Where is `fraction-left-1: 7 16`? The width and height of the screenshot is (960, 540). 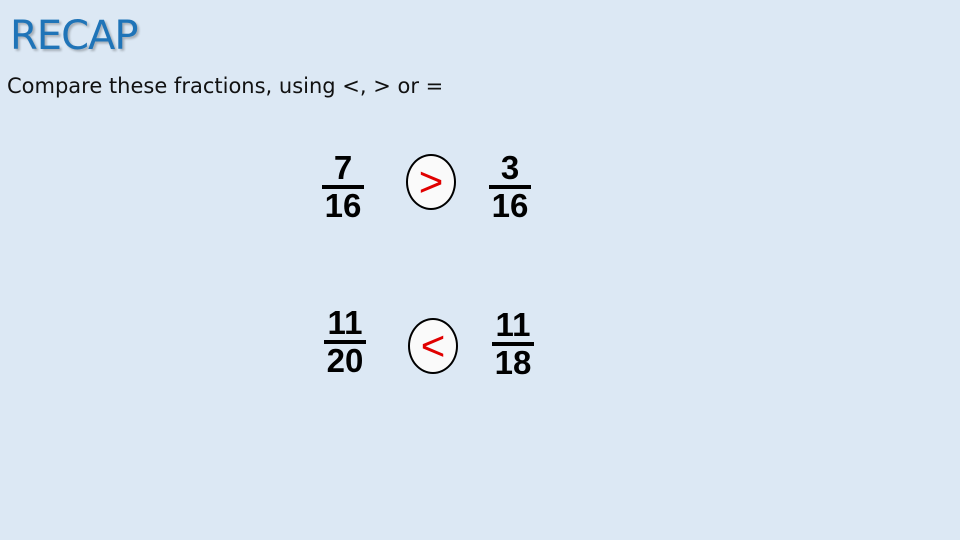
fraction-left-1: 7 16 is located at coordinates (343, 186).